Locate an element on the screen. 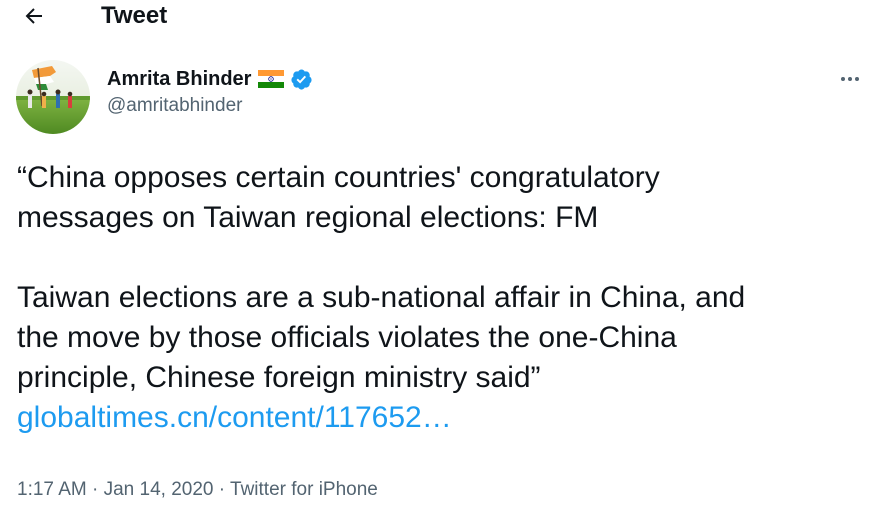 Image resolution: width=875 pixels, height=519 pixels. back-button is located at coordinates (34, 16).